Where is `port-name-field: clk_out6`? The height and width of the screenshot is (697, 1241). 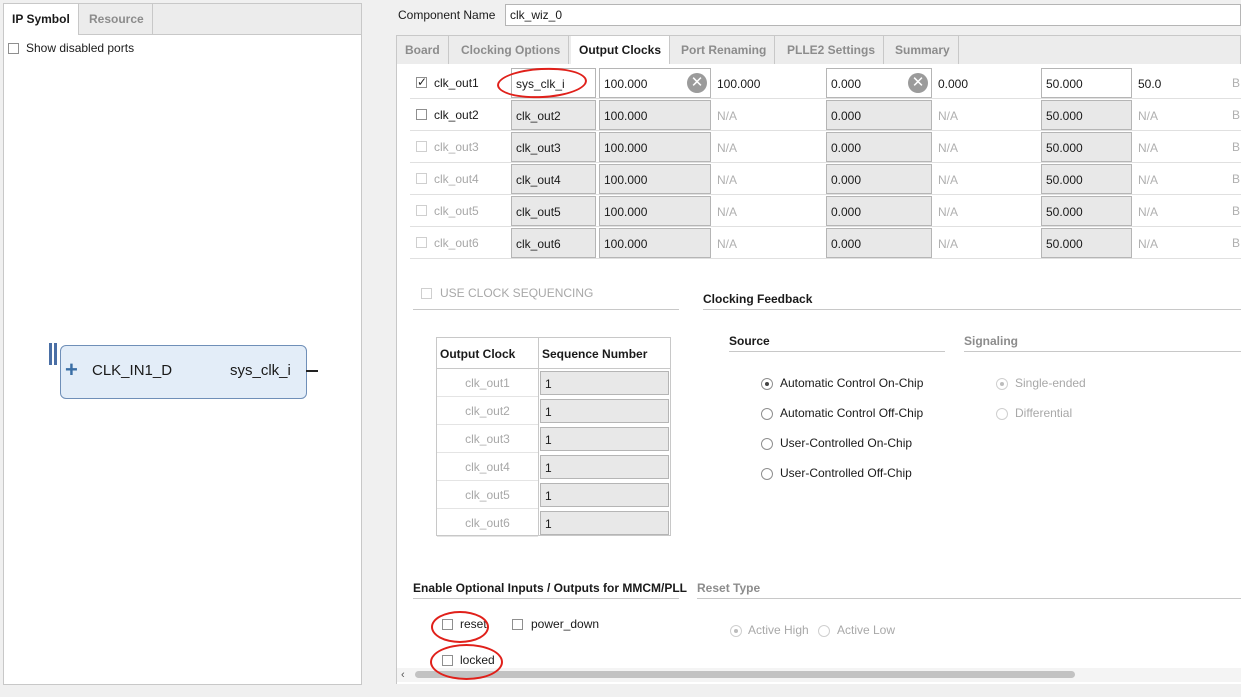 port-name-field: clk_out6 is located at coordinates (553, 243).